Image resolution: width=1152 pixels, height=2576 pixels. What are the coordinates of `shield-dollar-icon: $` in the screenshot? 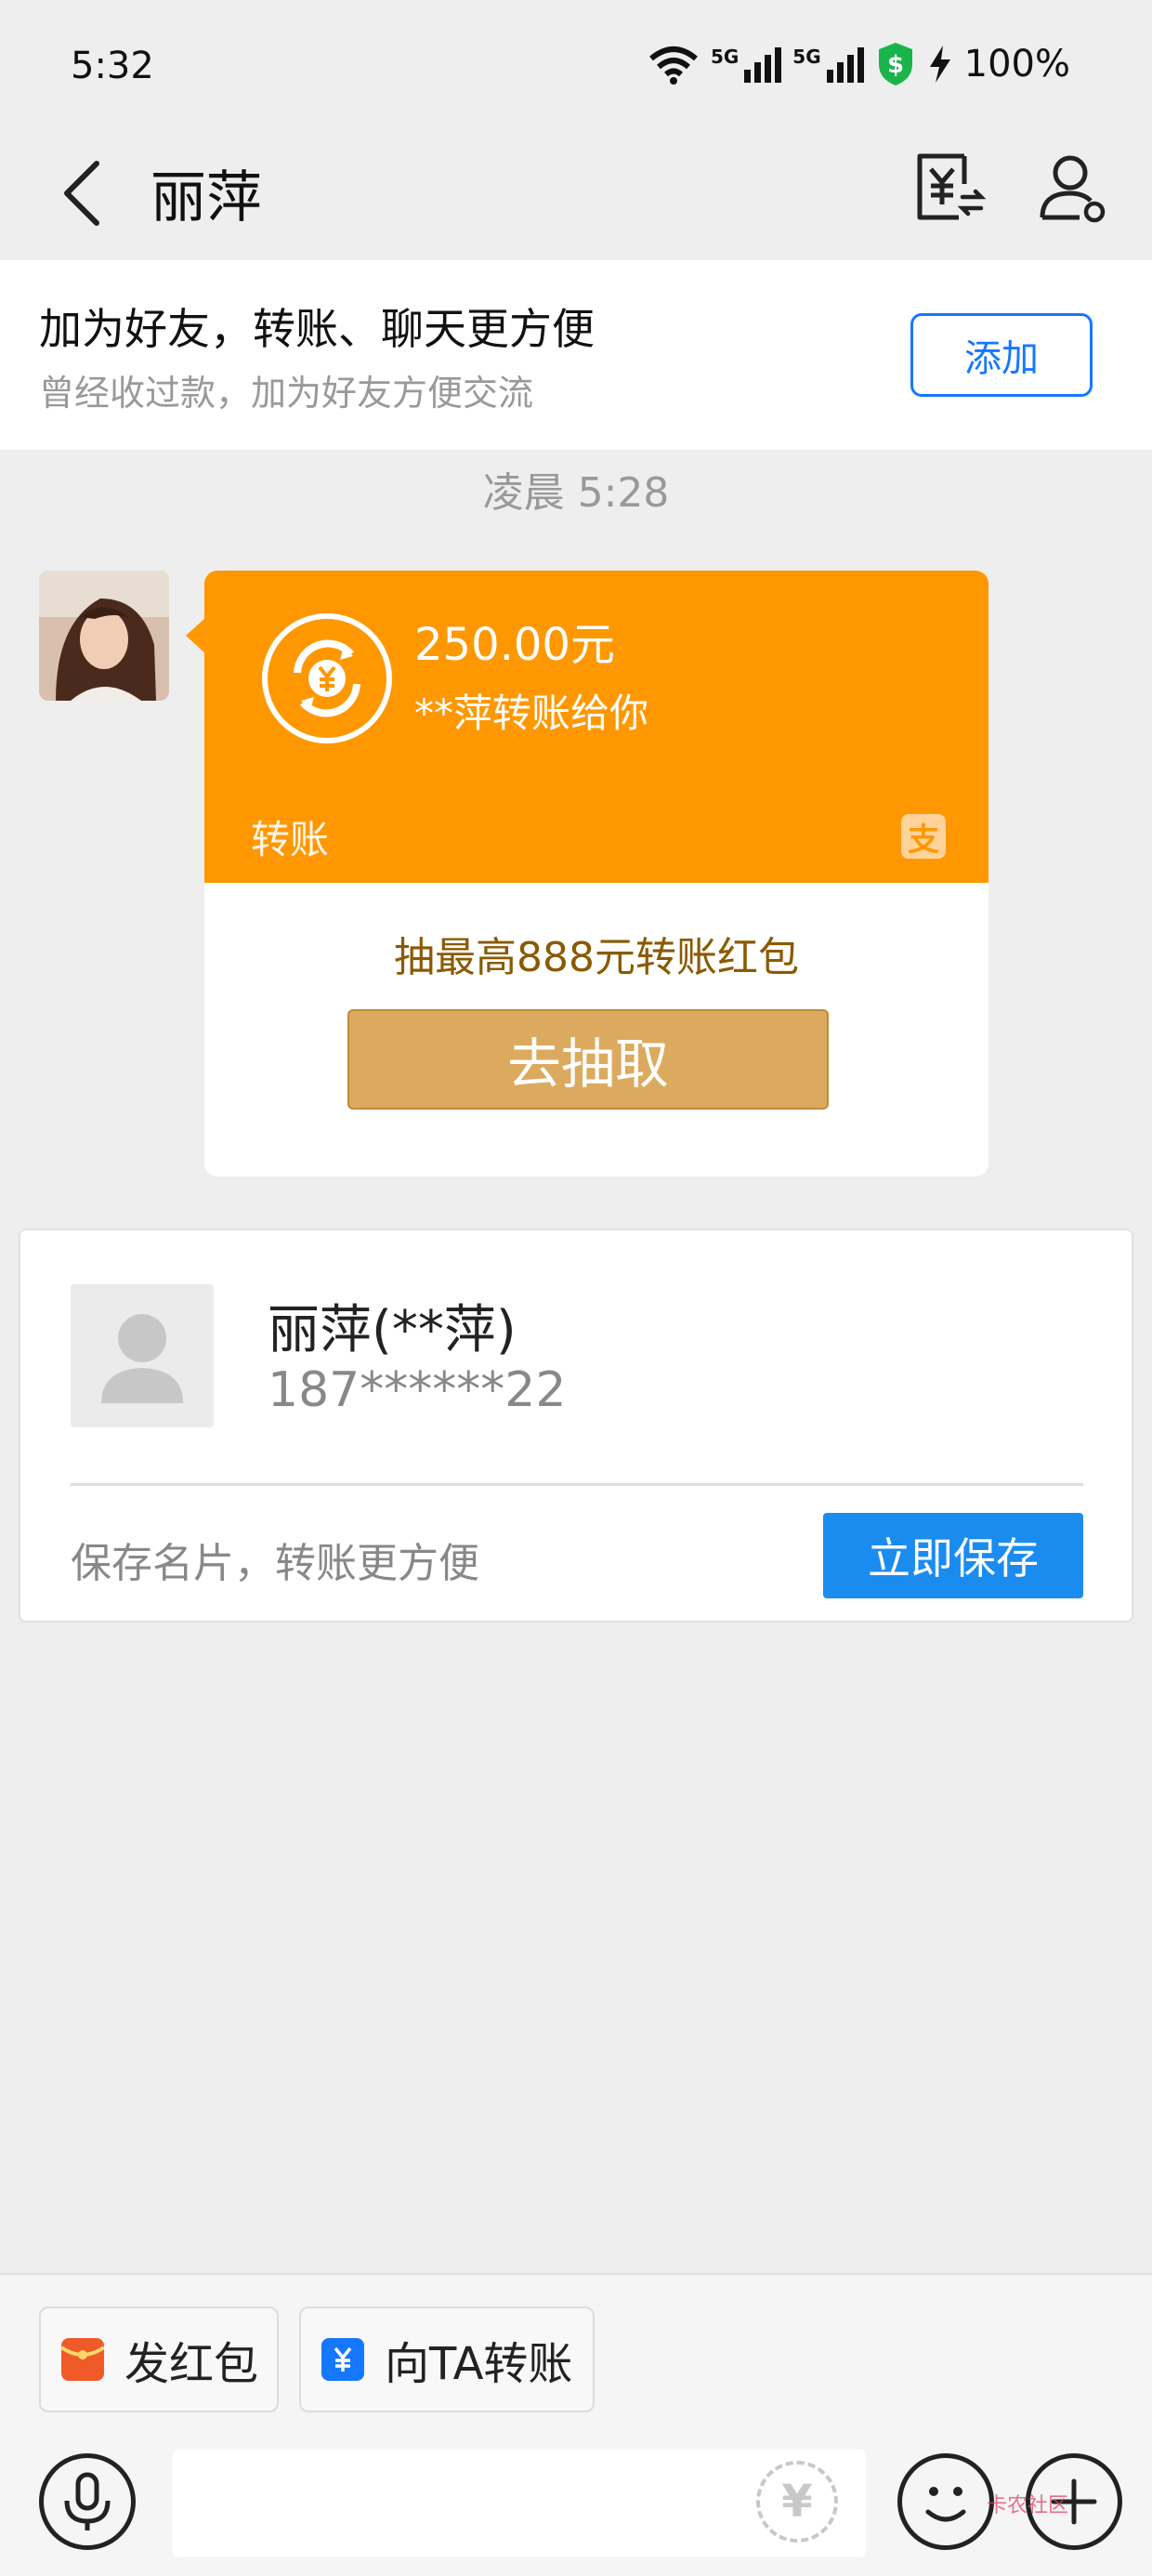 It's located at (895, 64).